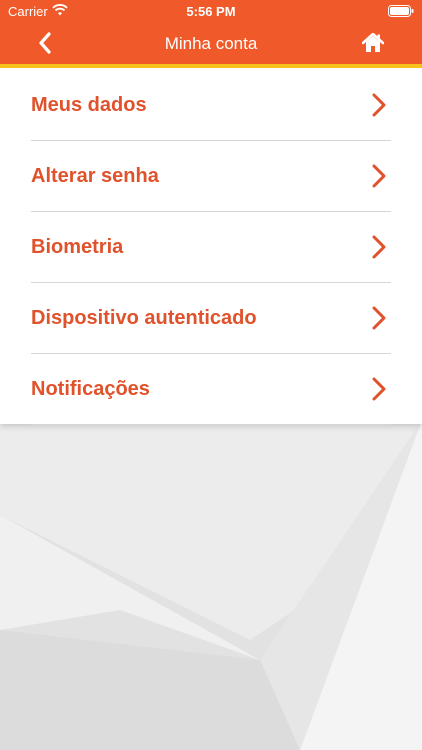  What do you see at coordinates (211, 176) in the screenshot?
I see `menu-item-alterar-senha: Alterar senha` at bounding box center [211, 176].